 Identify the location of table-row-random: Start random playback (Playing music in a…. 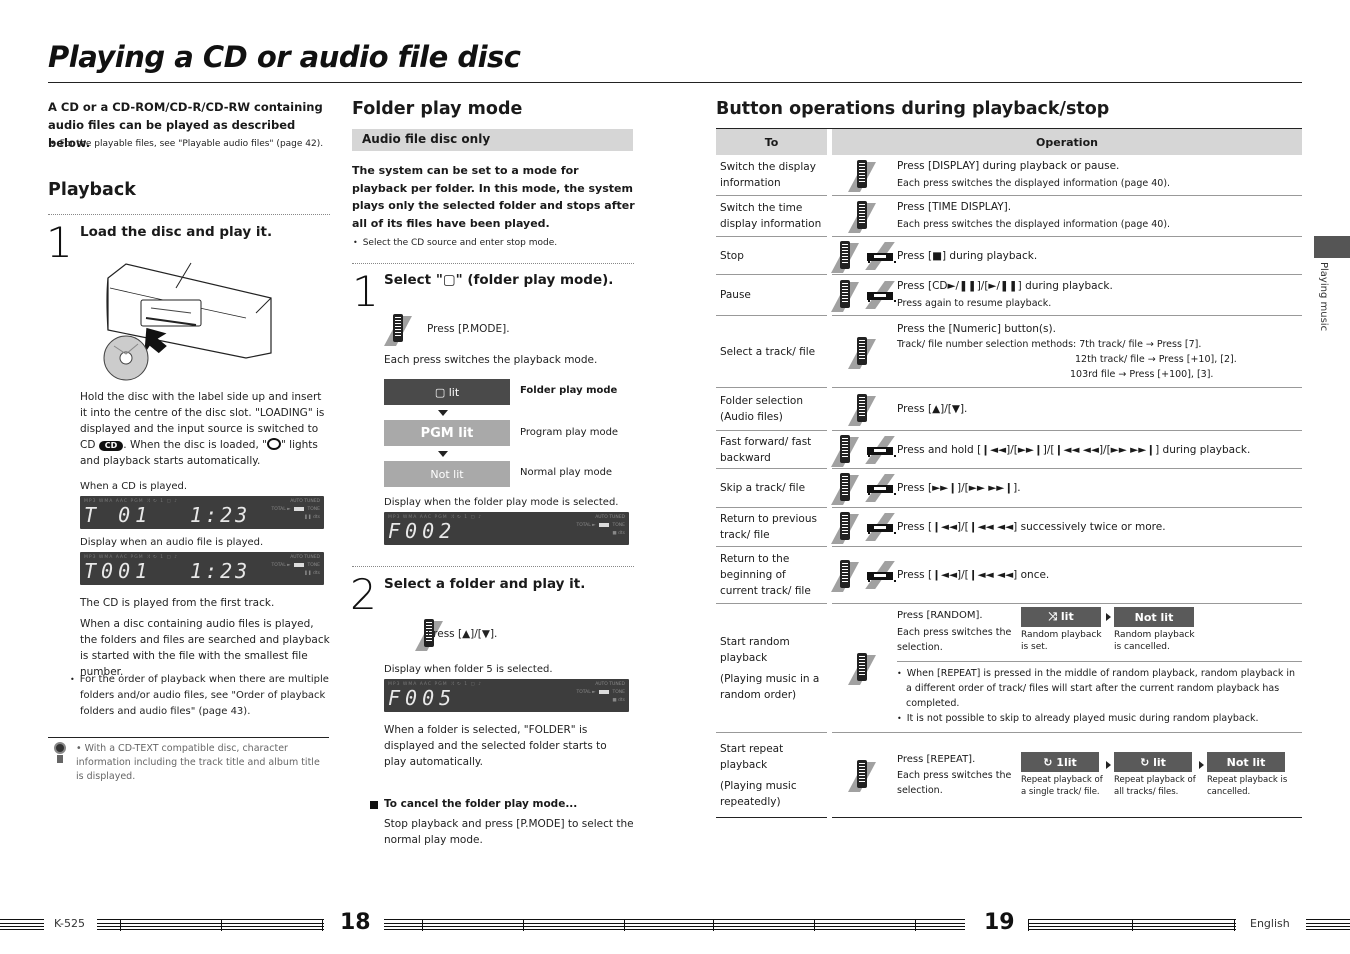
(1009, 668).